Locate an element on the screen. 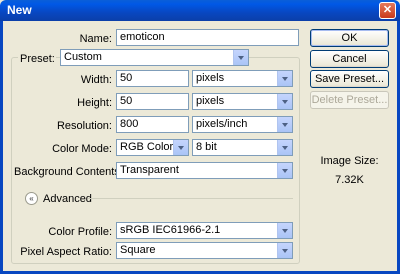 The height and width of the screenshot is (274, 400). background-contents-label: Background Contents: is located at coordinates (68, 172).